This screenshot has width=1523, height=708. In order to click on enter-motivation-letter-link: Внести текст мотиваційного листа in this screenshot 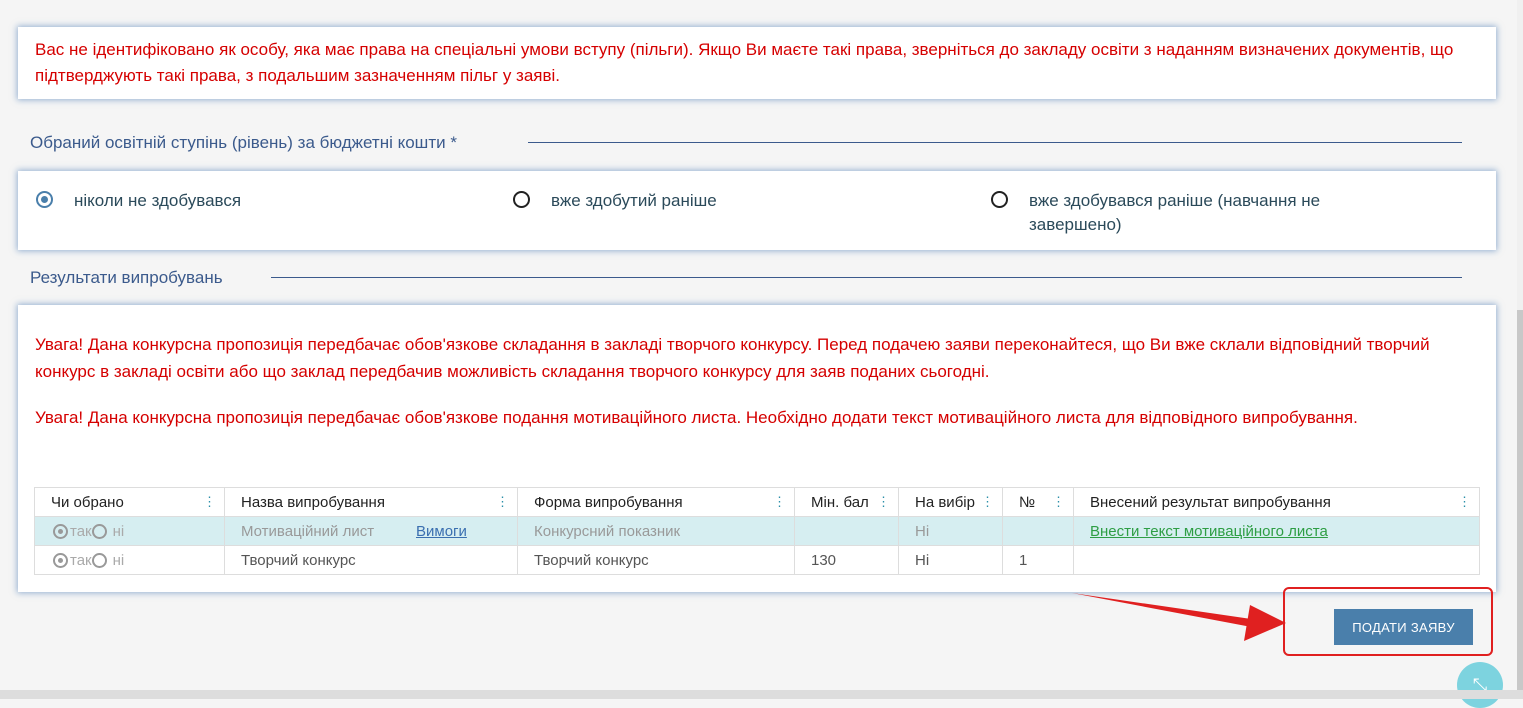, I will do `click(1209, 531)`.